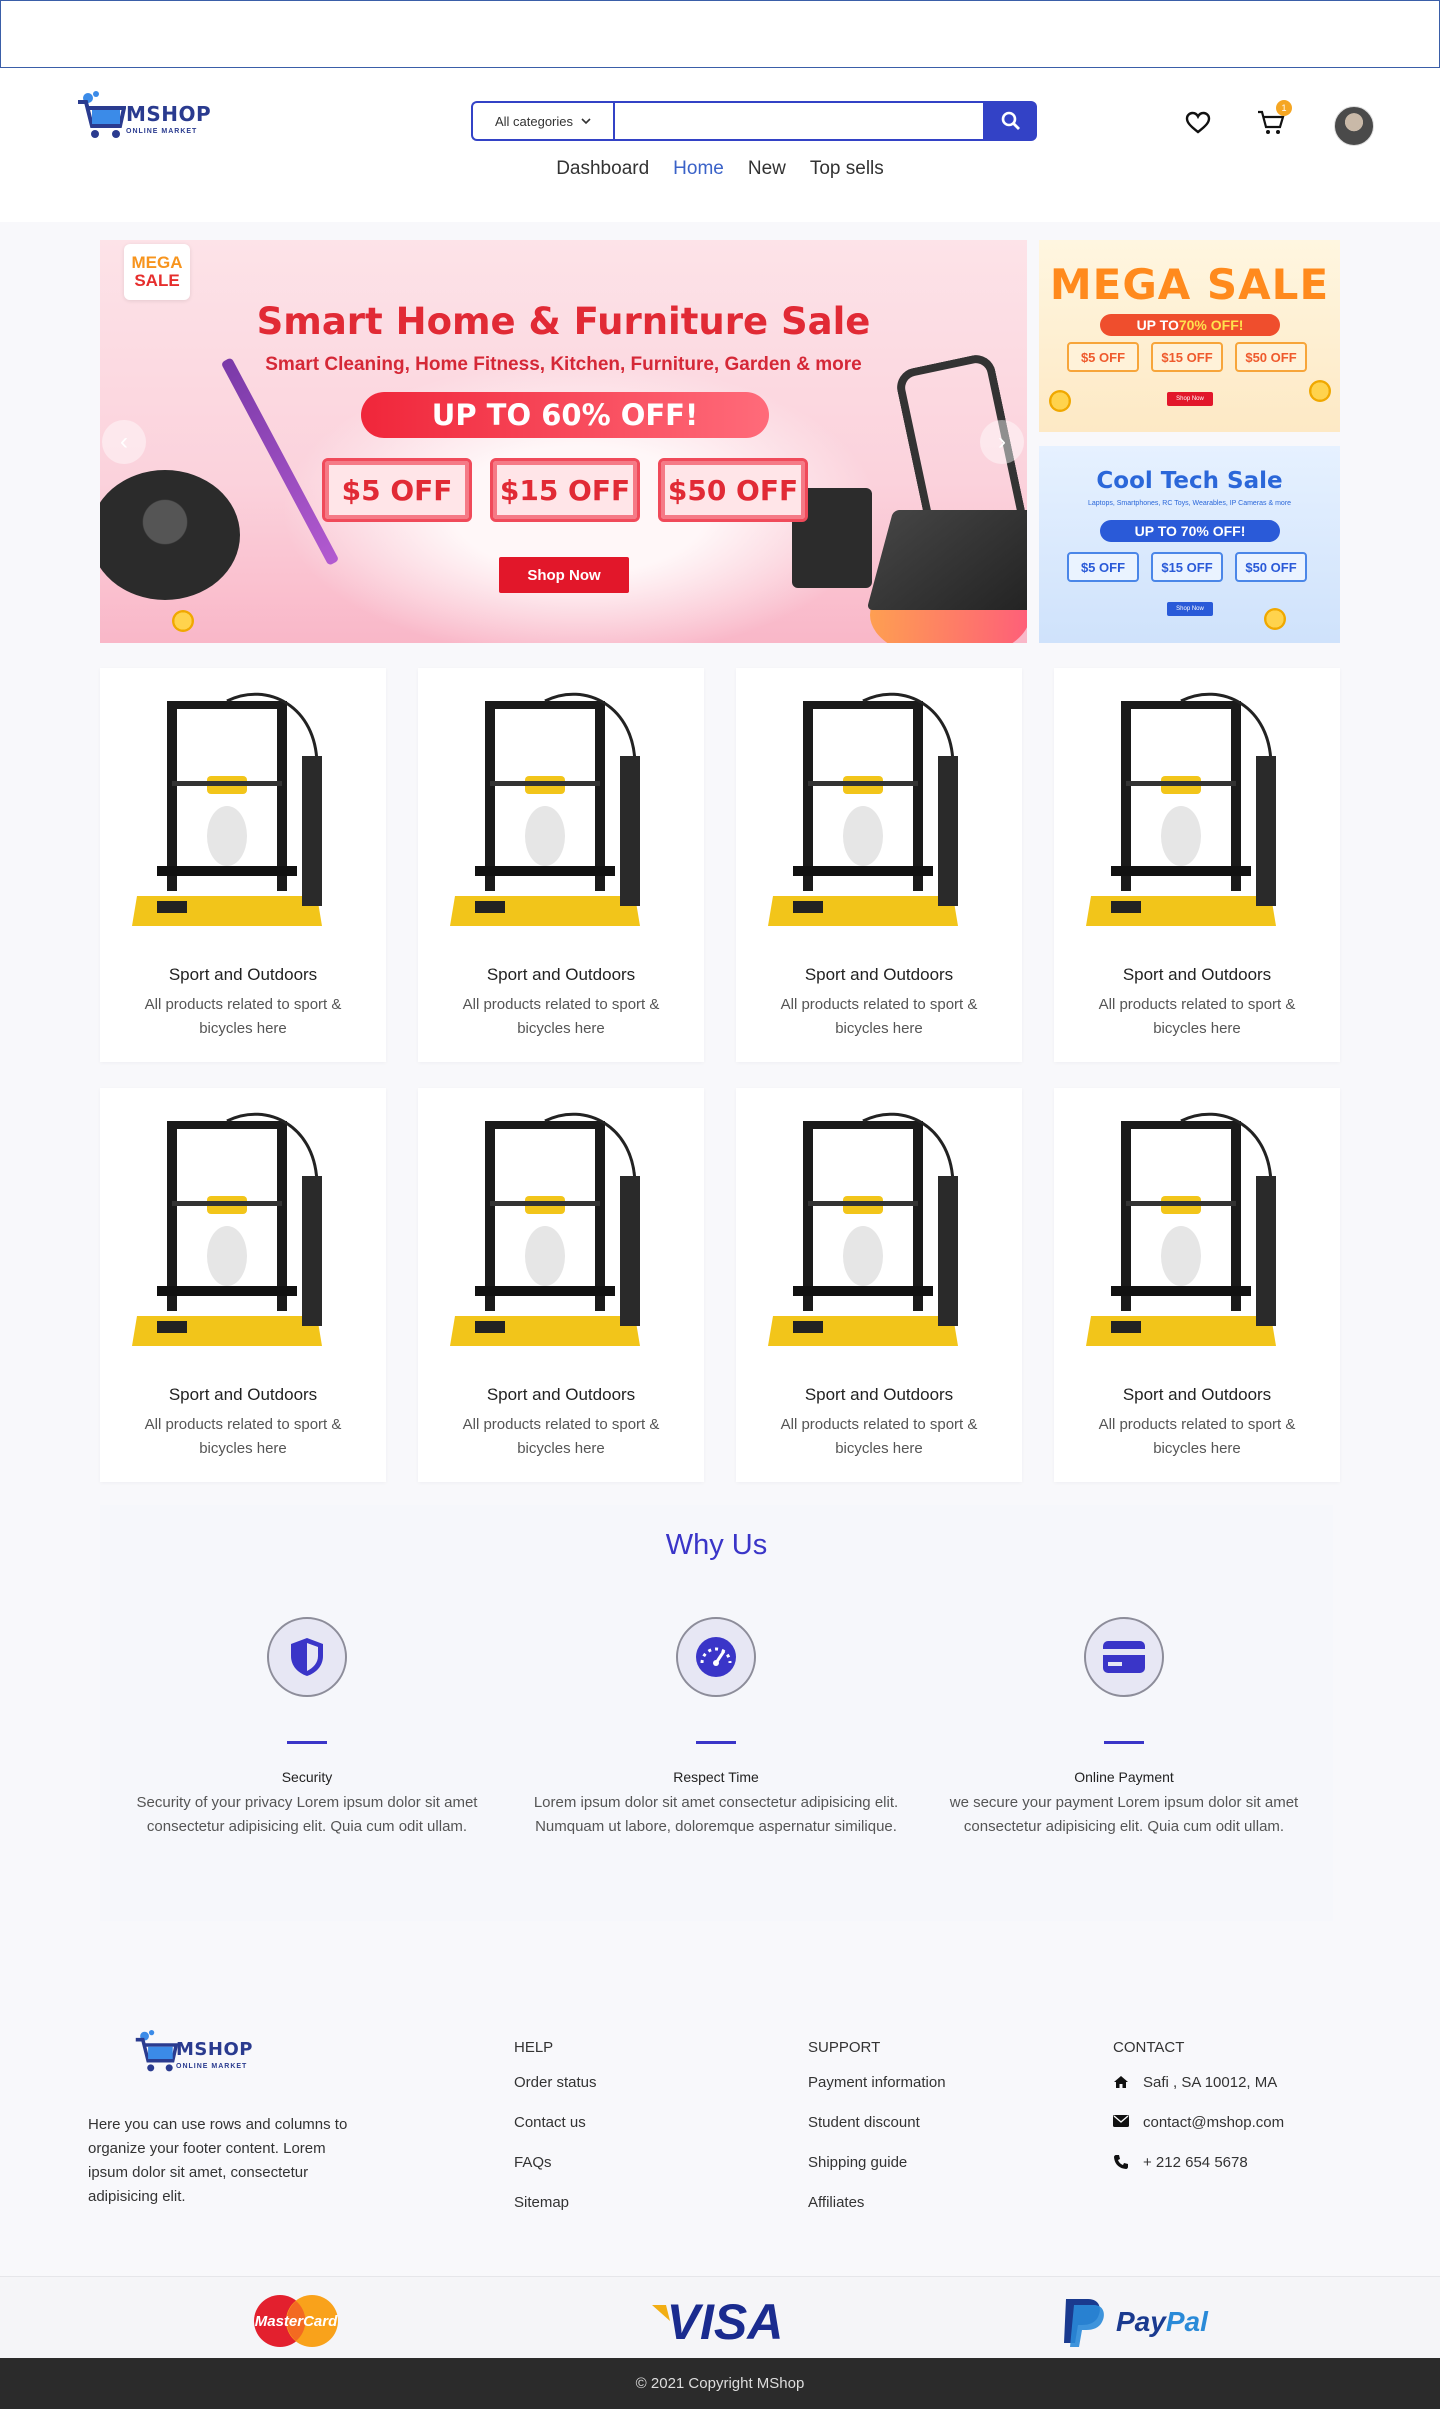  Describe the element at coordinates (157, 280) in the screenshot. I see `mega-tag-bottom: SALE` at that location.